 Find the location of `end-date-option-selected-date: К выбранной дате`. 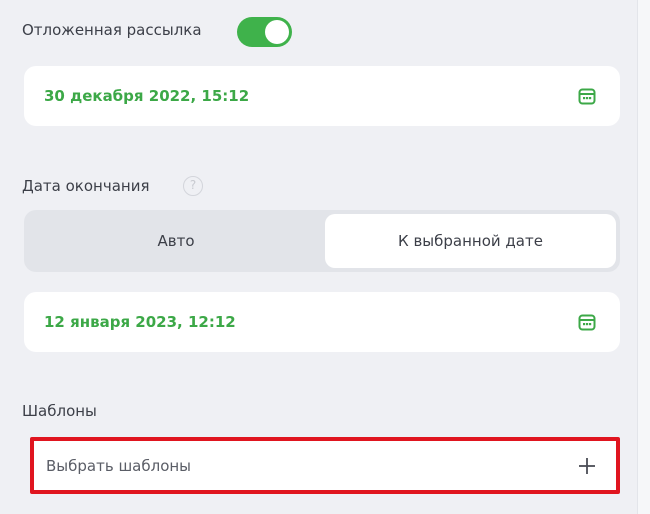

end-date-option-selected-date: К выбранной дате is located at coordinates (470, 241).